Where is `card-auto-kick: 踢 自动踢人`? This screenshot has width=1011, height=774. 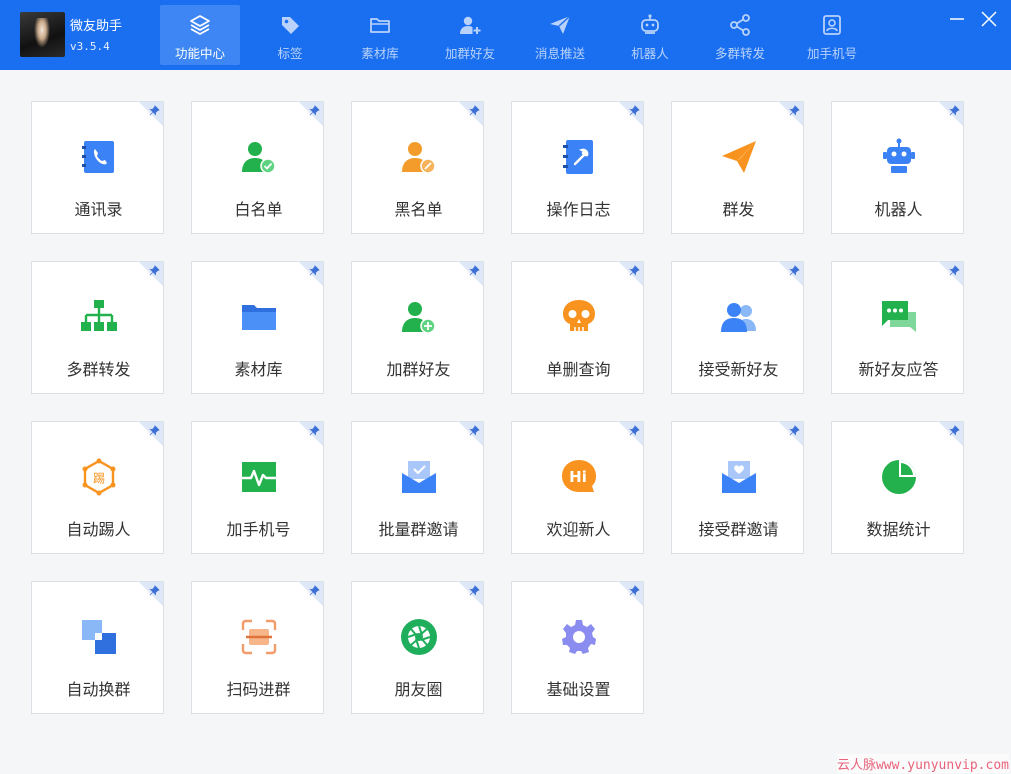
card-auto-kick: 踢 自动踢人 is located at coordinates (97, 487).